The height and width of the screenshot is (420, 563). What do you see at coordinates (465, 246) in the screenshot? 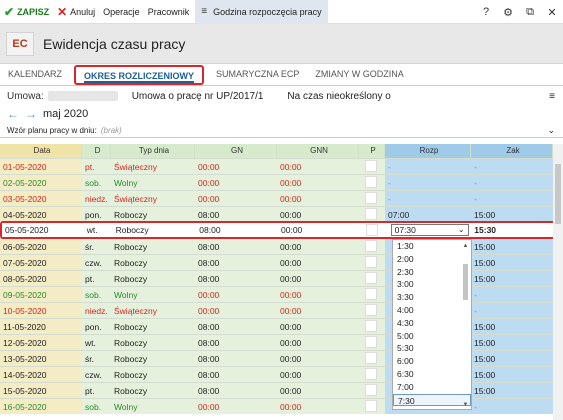
I see `scroll-up-icon: ▲` at bounding box center [465, 246].